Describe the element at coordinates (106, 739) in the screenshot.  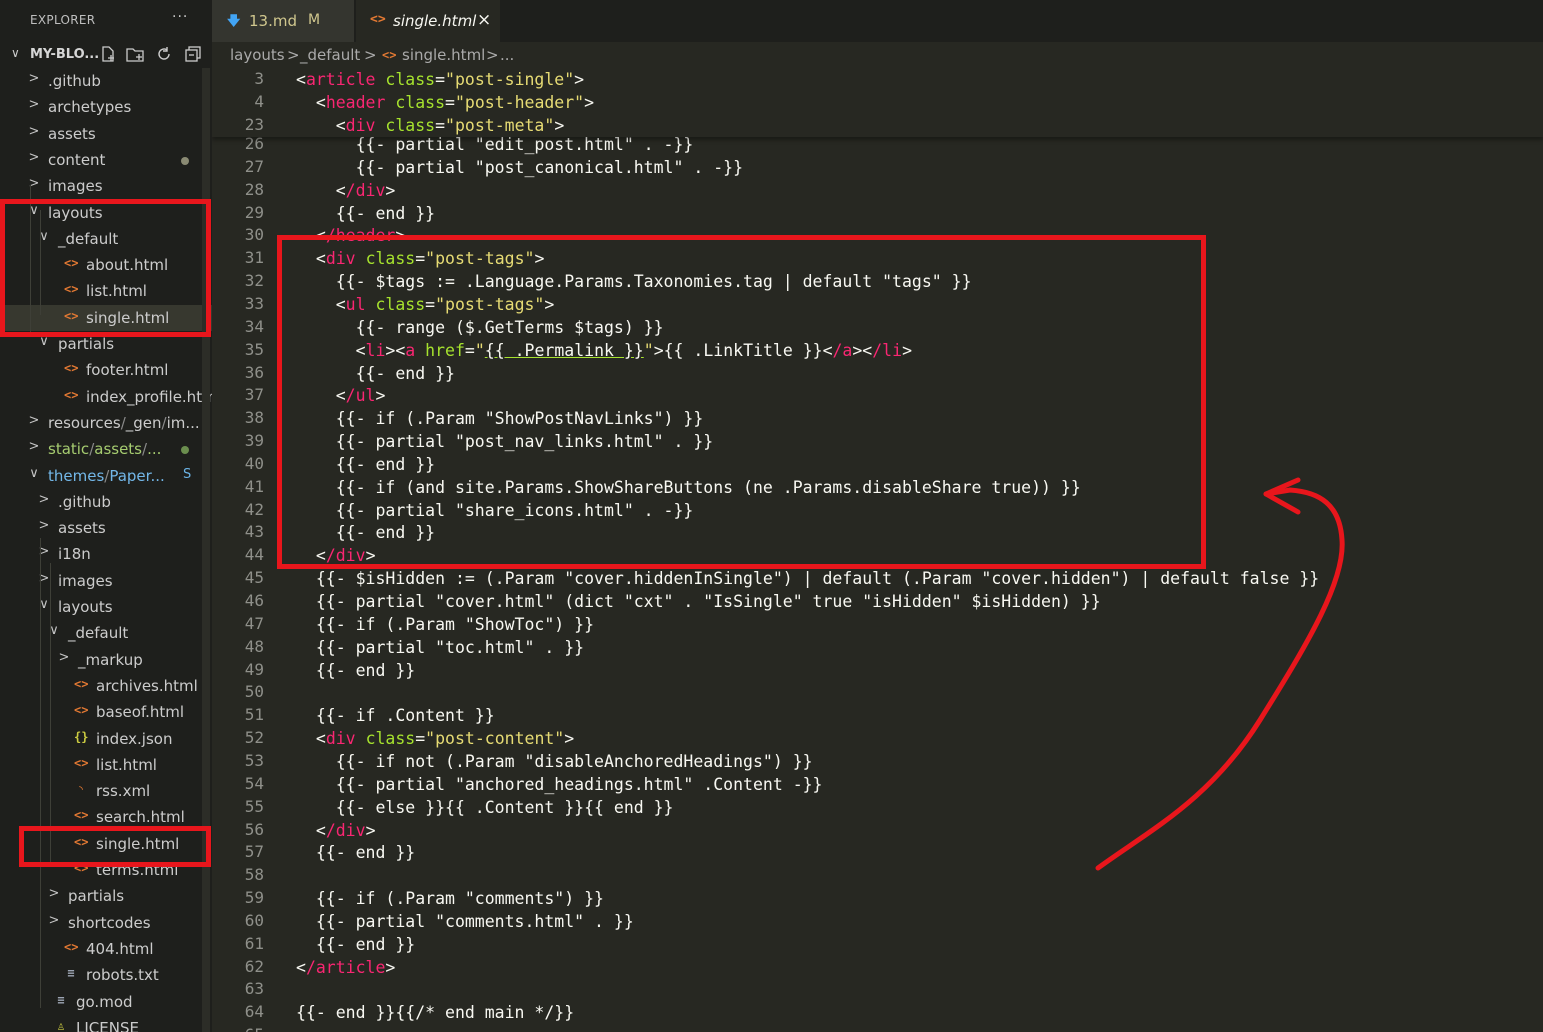
I see `tree-item: {} index.json` at that location.